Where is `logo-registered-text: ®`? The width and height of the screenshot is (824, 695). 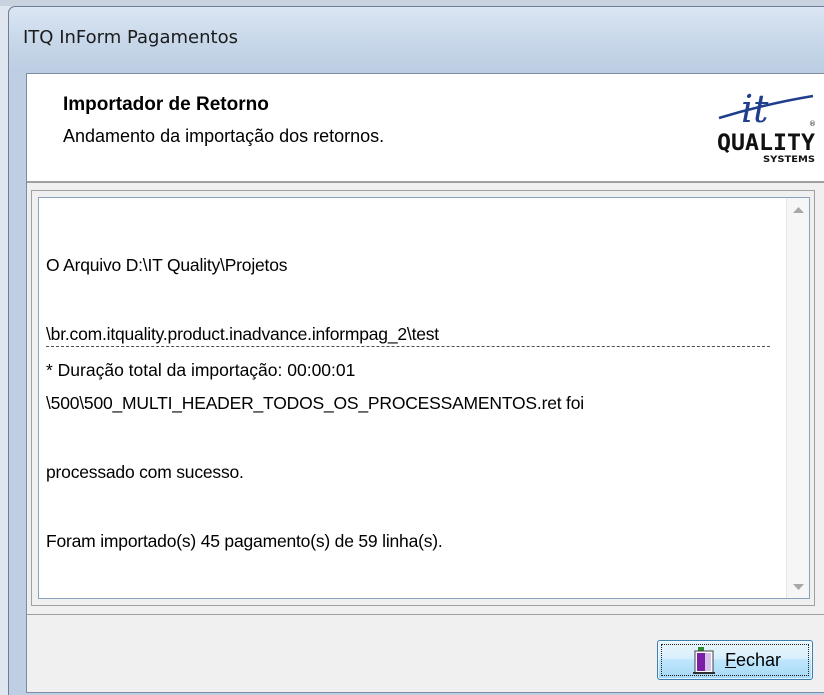 logo-registered-text: ® is located at coordinates (812, 124).